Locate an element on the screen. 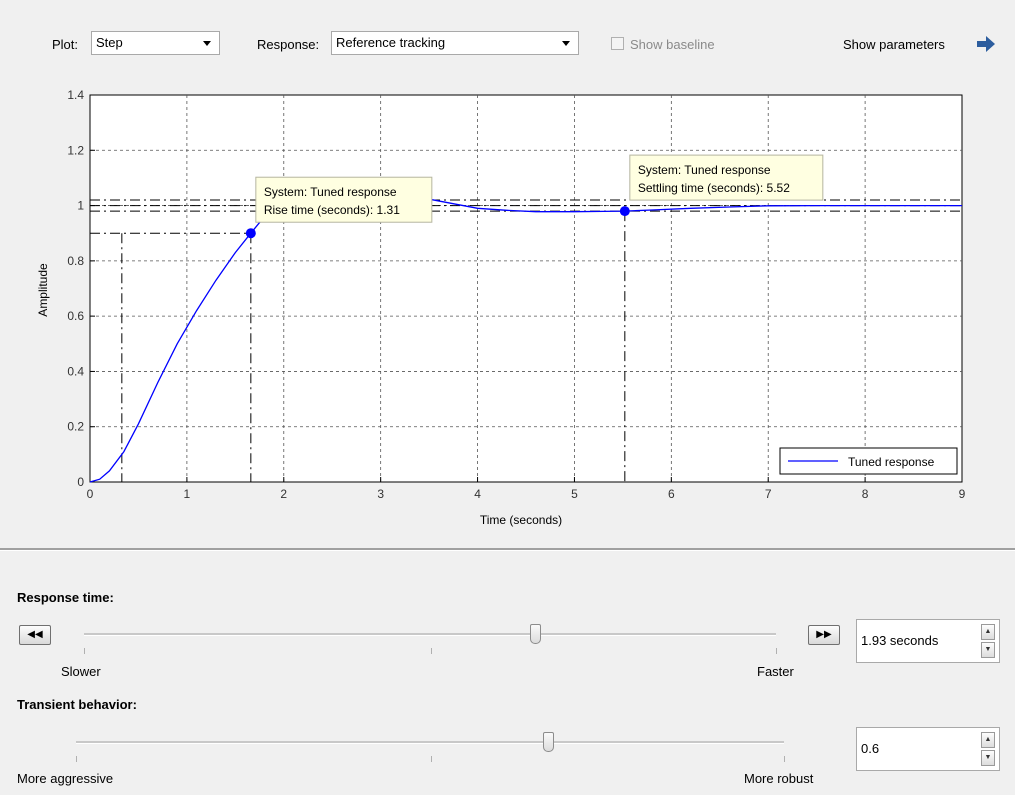  y-tick-label: 0.4 is located at coordinates (75, 371).